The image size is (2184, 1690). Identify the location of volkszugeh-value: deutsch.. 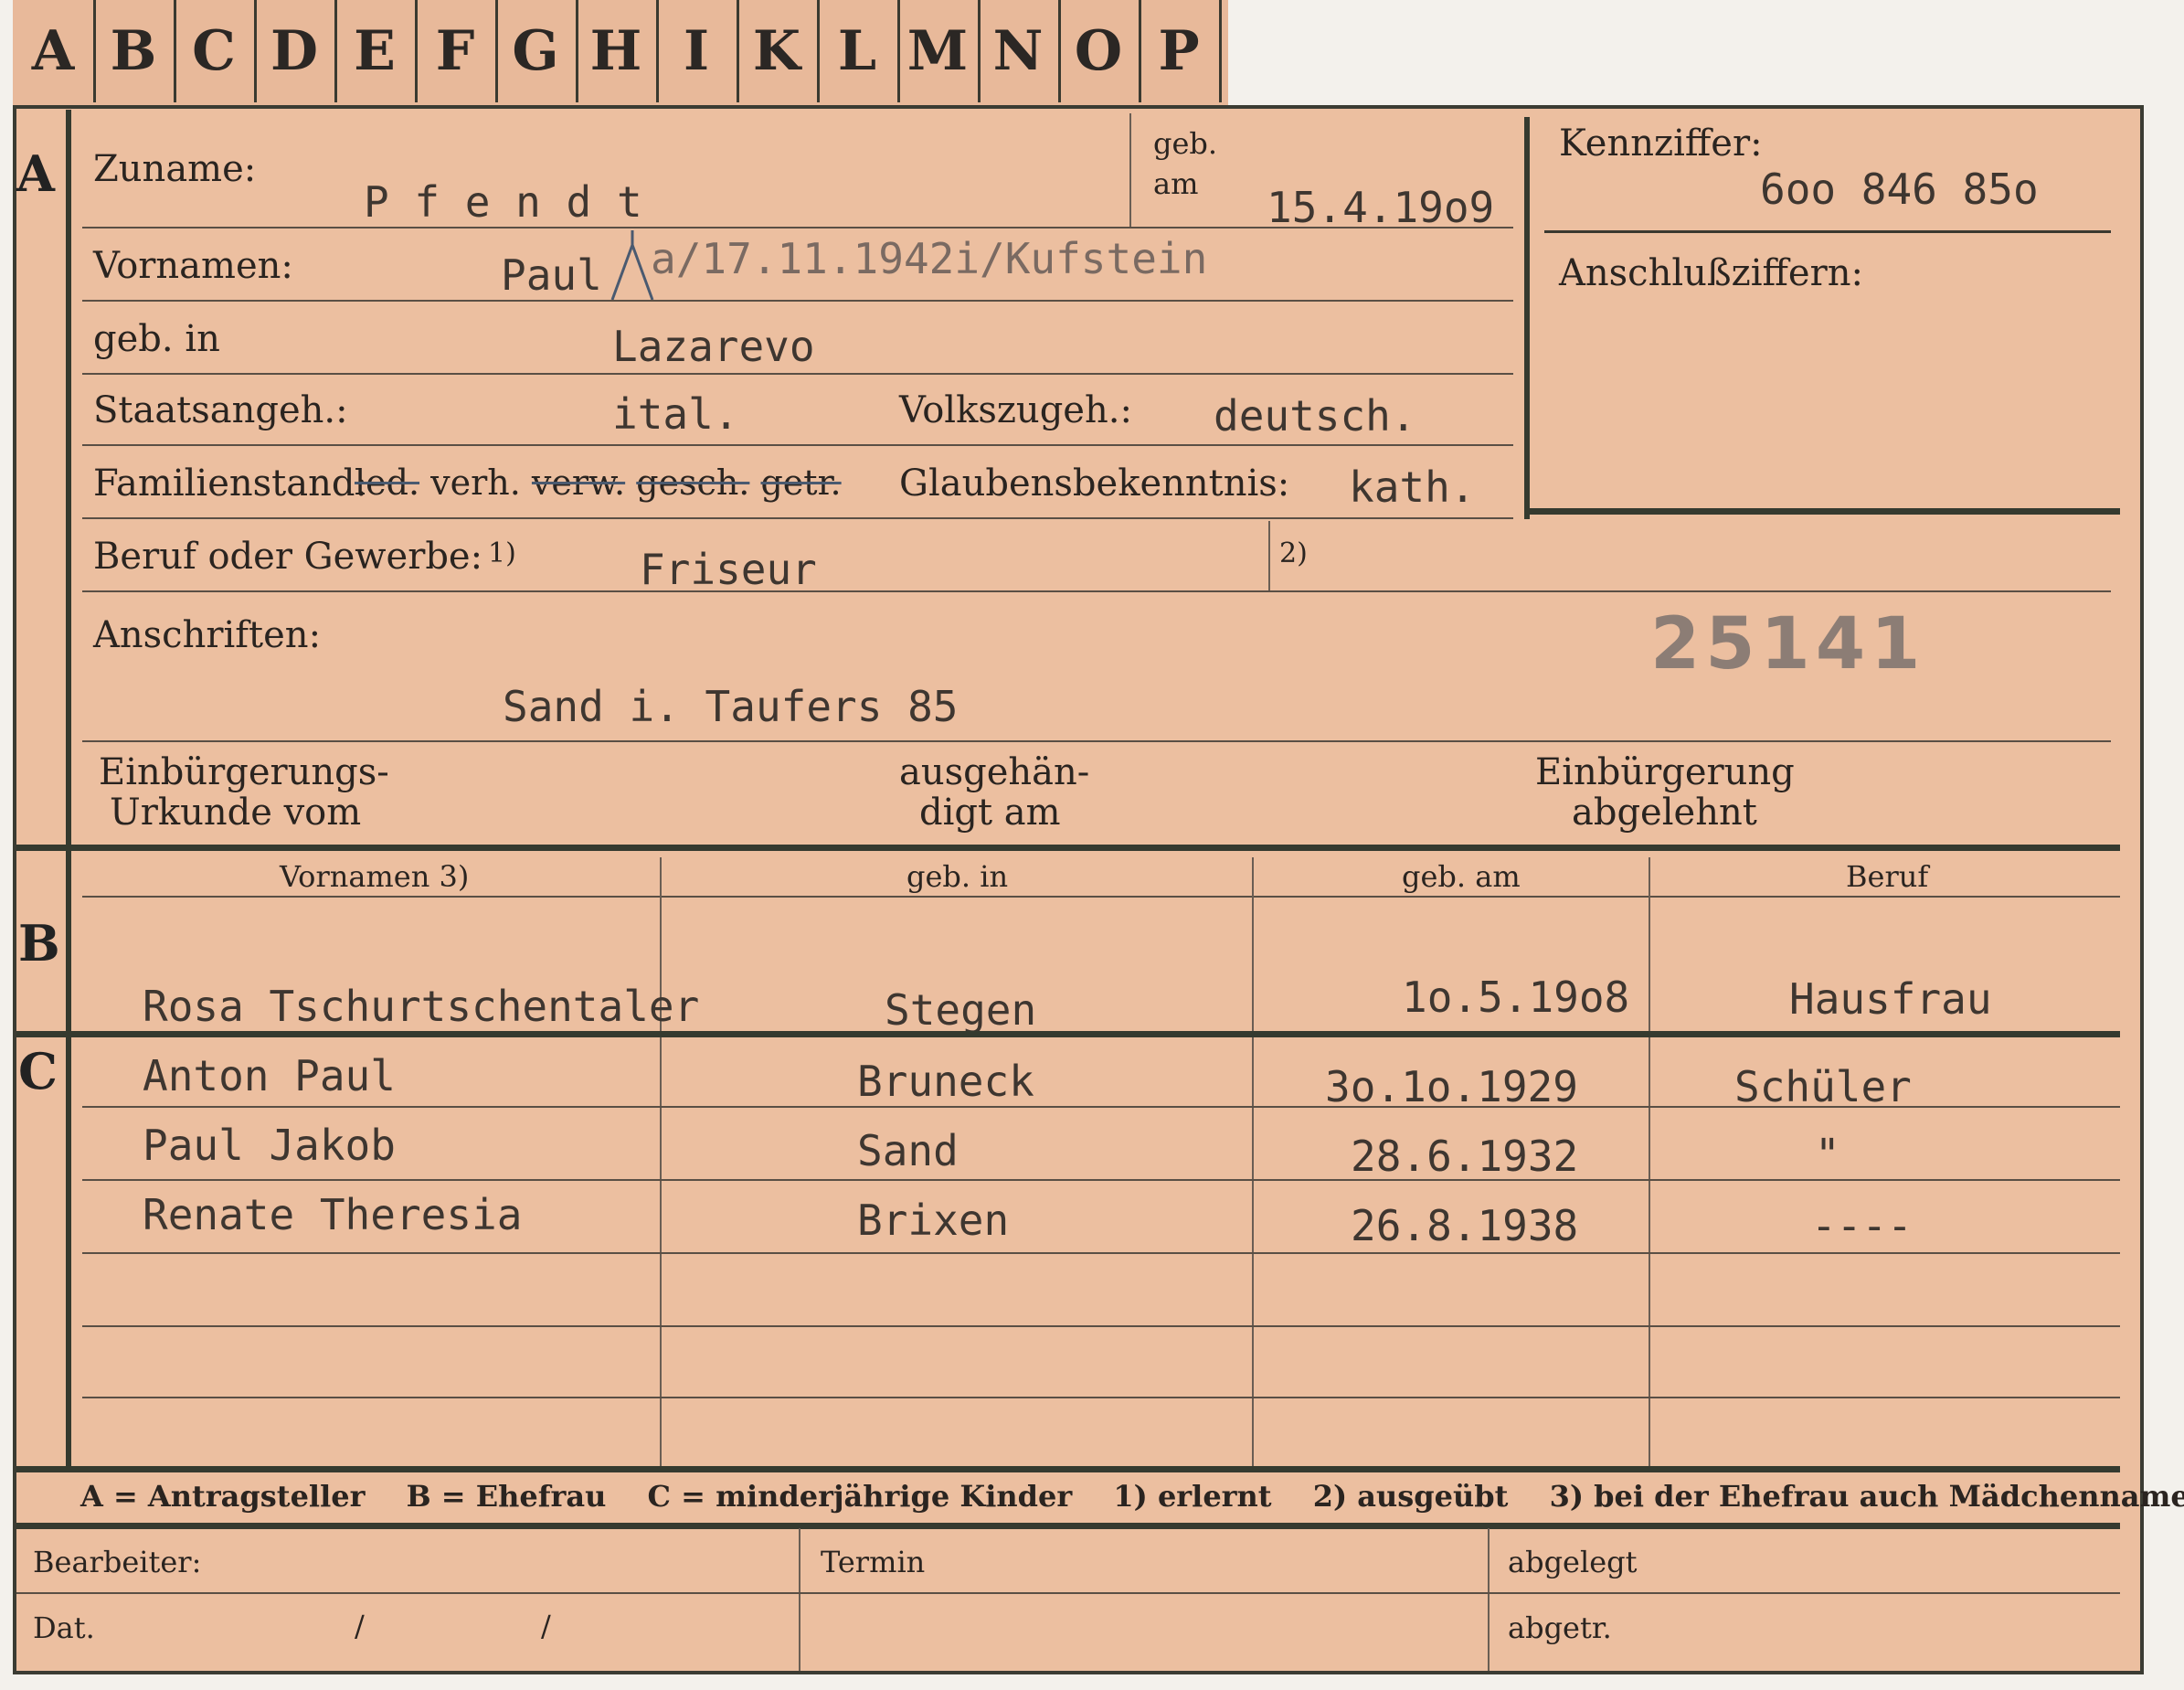
(1315, 416).